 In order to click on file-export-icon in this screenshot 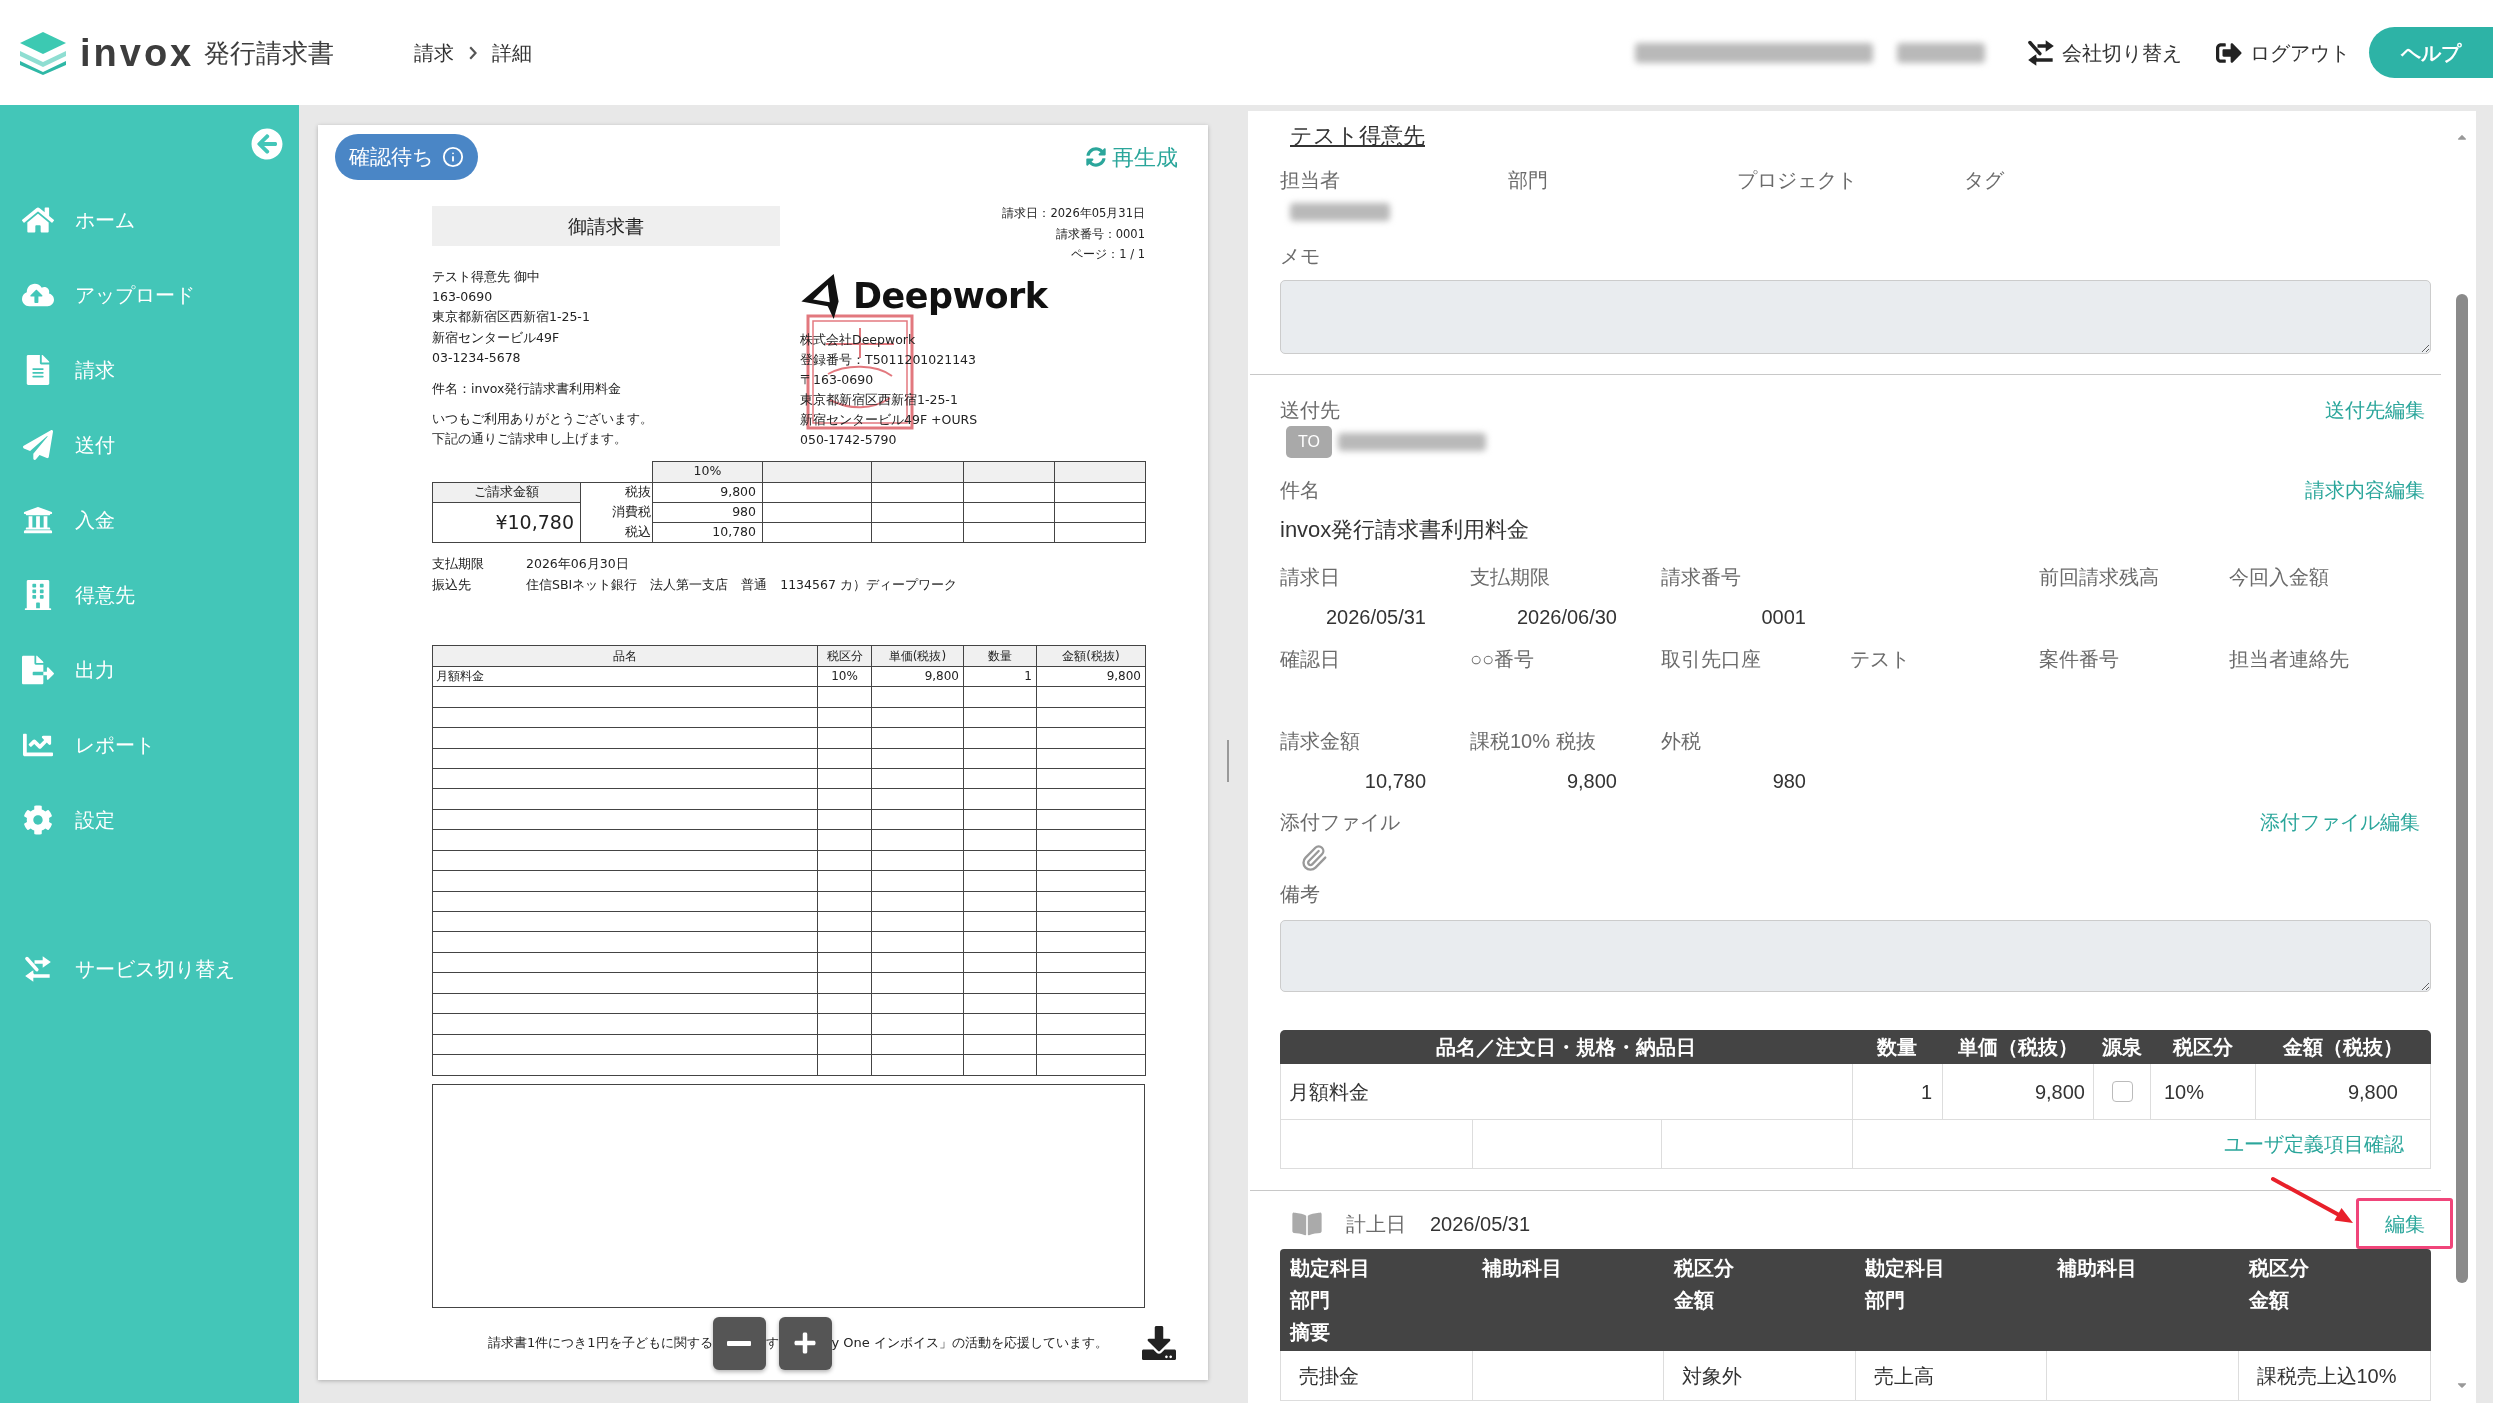, I will do `click(38, 669)`.